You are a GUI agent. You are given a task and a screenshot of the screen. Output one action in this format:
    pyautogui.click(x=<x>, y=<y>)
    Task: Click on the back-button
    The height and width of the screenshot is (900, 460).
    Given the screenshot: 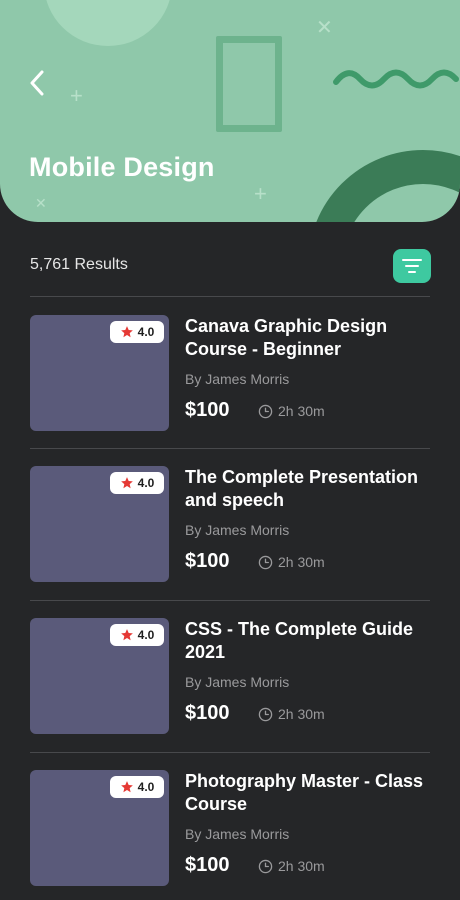 What is the action you would take?
    pyautogui.click(x=37, y=83)
    